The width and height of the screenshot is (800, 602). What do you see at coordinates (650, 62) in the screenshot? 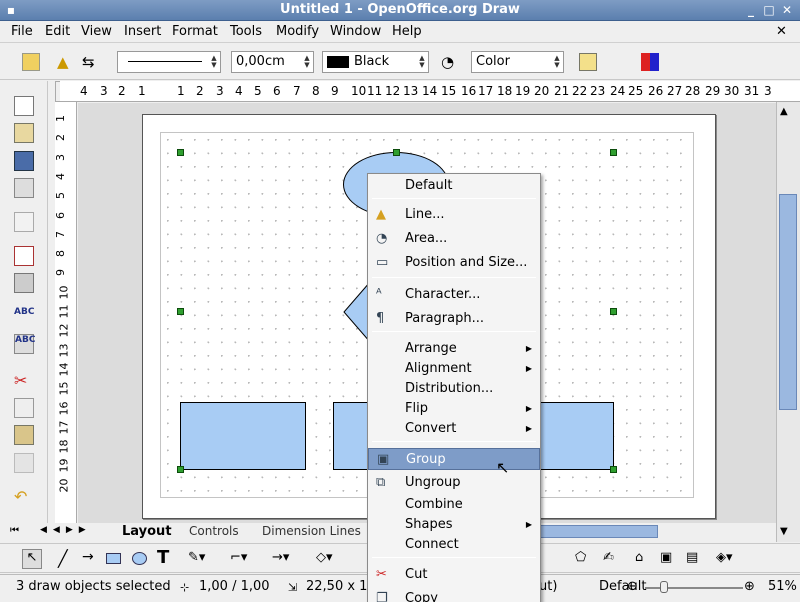
I see `color-palette-icon` at bounding box center [650, 62].